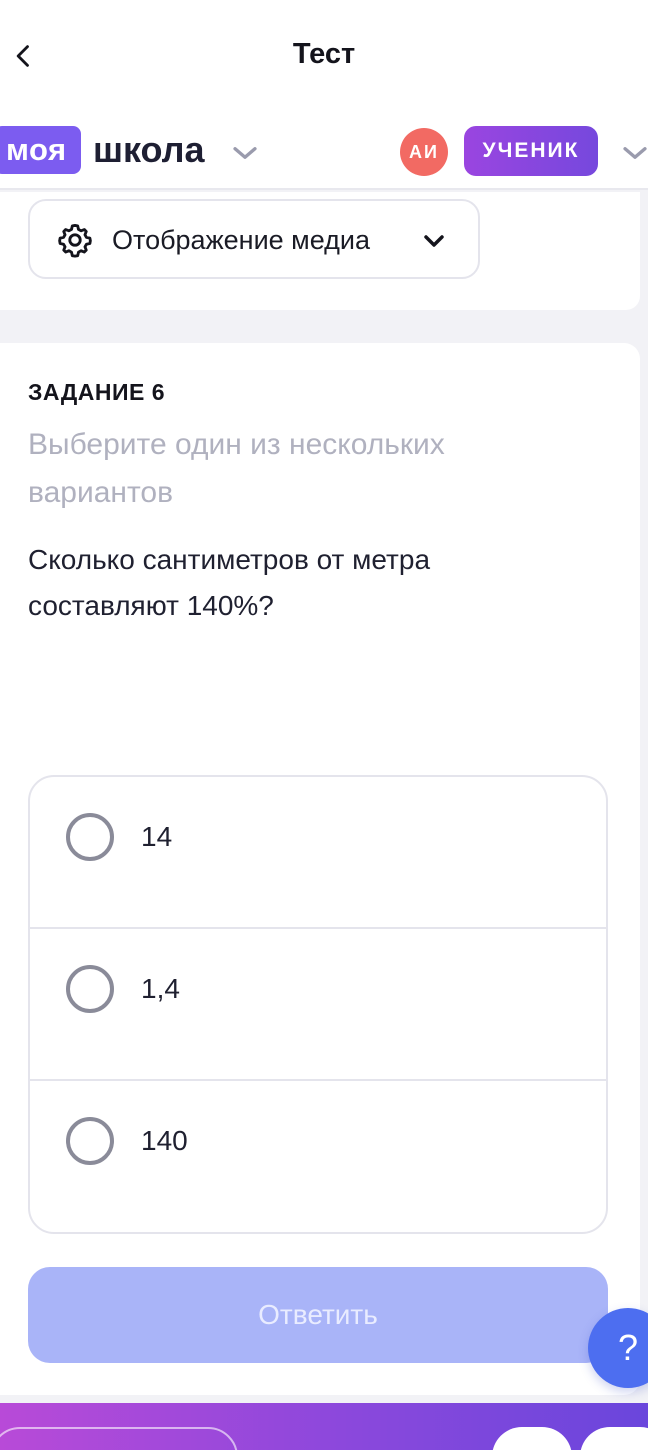 Image resolution: width=648 pixels, height=1450 pixels. I want to click on brand-logo-word: школа, so click(149, 150).